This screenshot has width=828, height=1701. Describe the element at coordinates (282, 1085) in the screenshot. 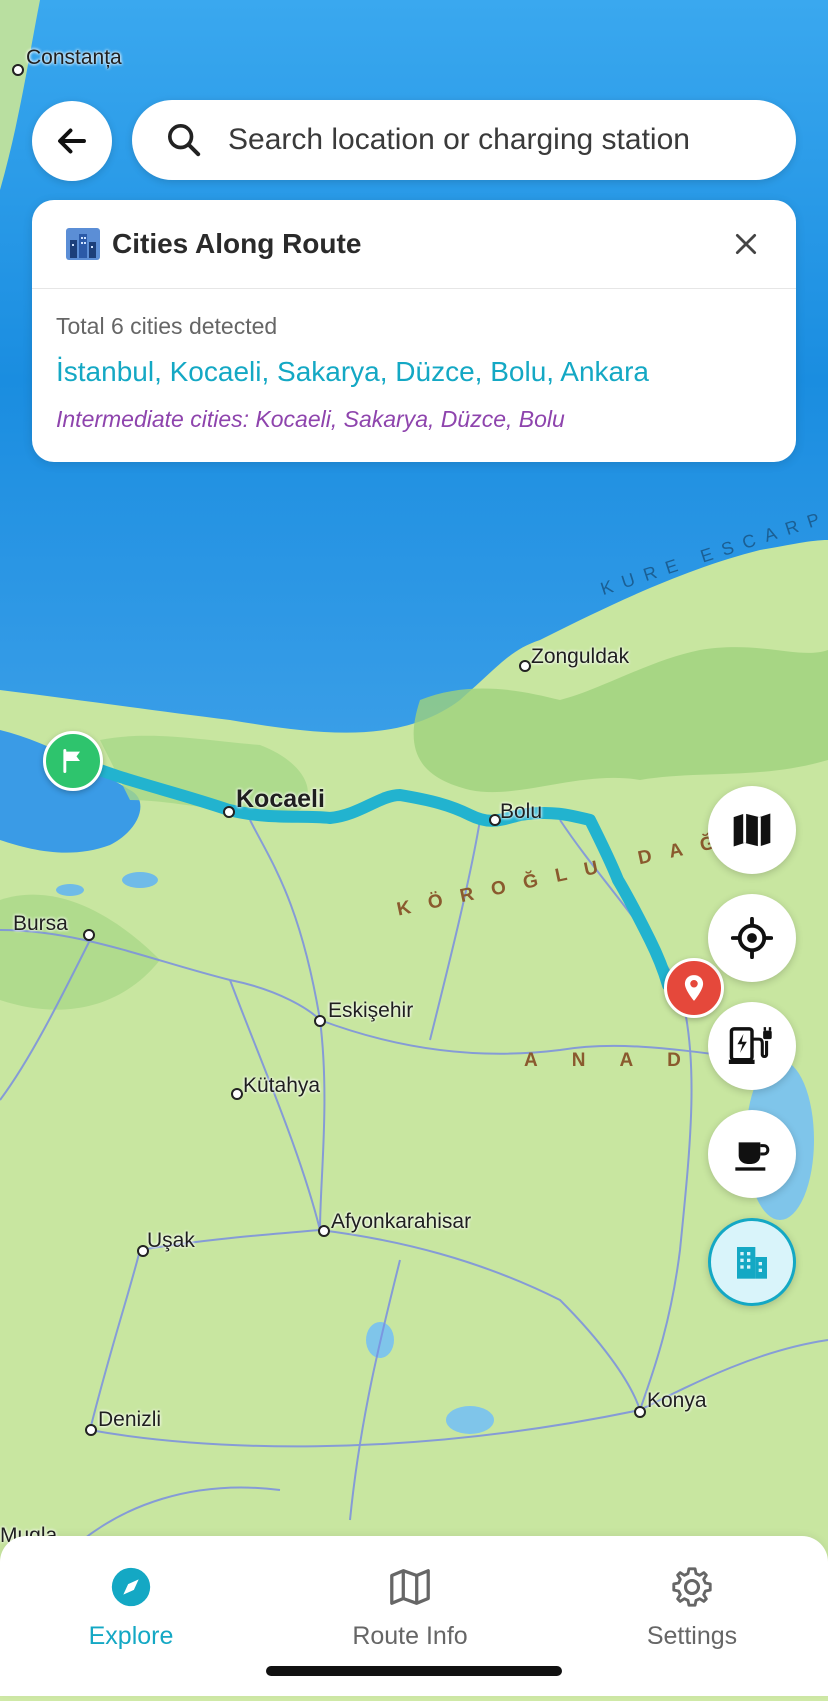

I see `city-label-kutahya: Kütahya` at that location.